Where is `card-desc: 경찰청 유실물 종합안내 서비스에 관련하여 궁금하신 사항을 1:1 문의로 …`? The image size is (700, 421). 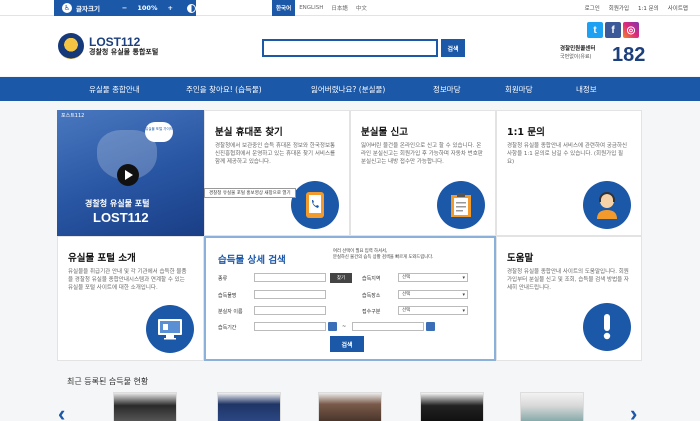 card-desc: 경찰청 유실물 종합안내 서비스에 관련하여 궁금하신 사항을 1:1 문의로 … is located at coordinates (567, 154).